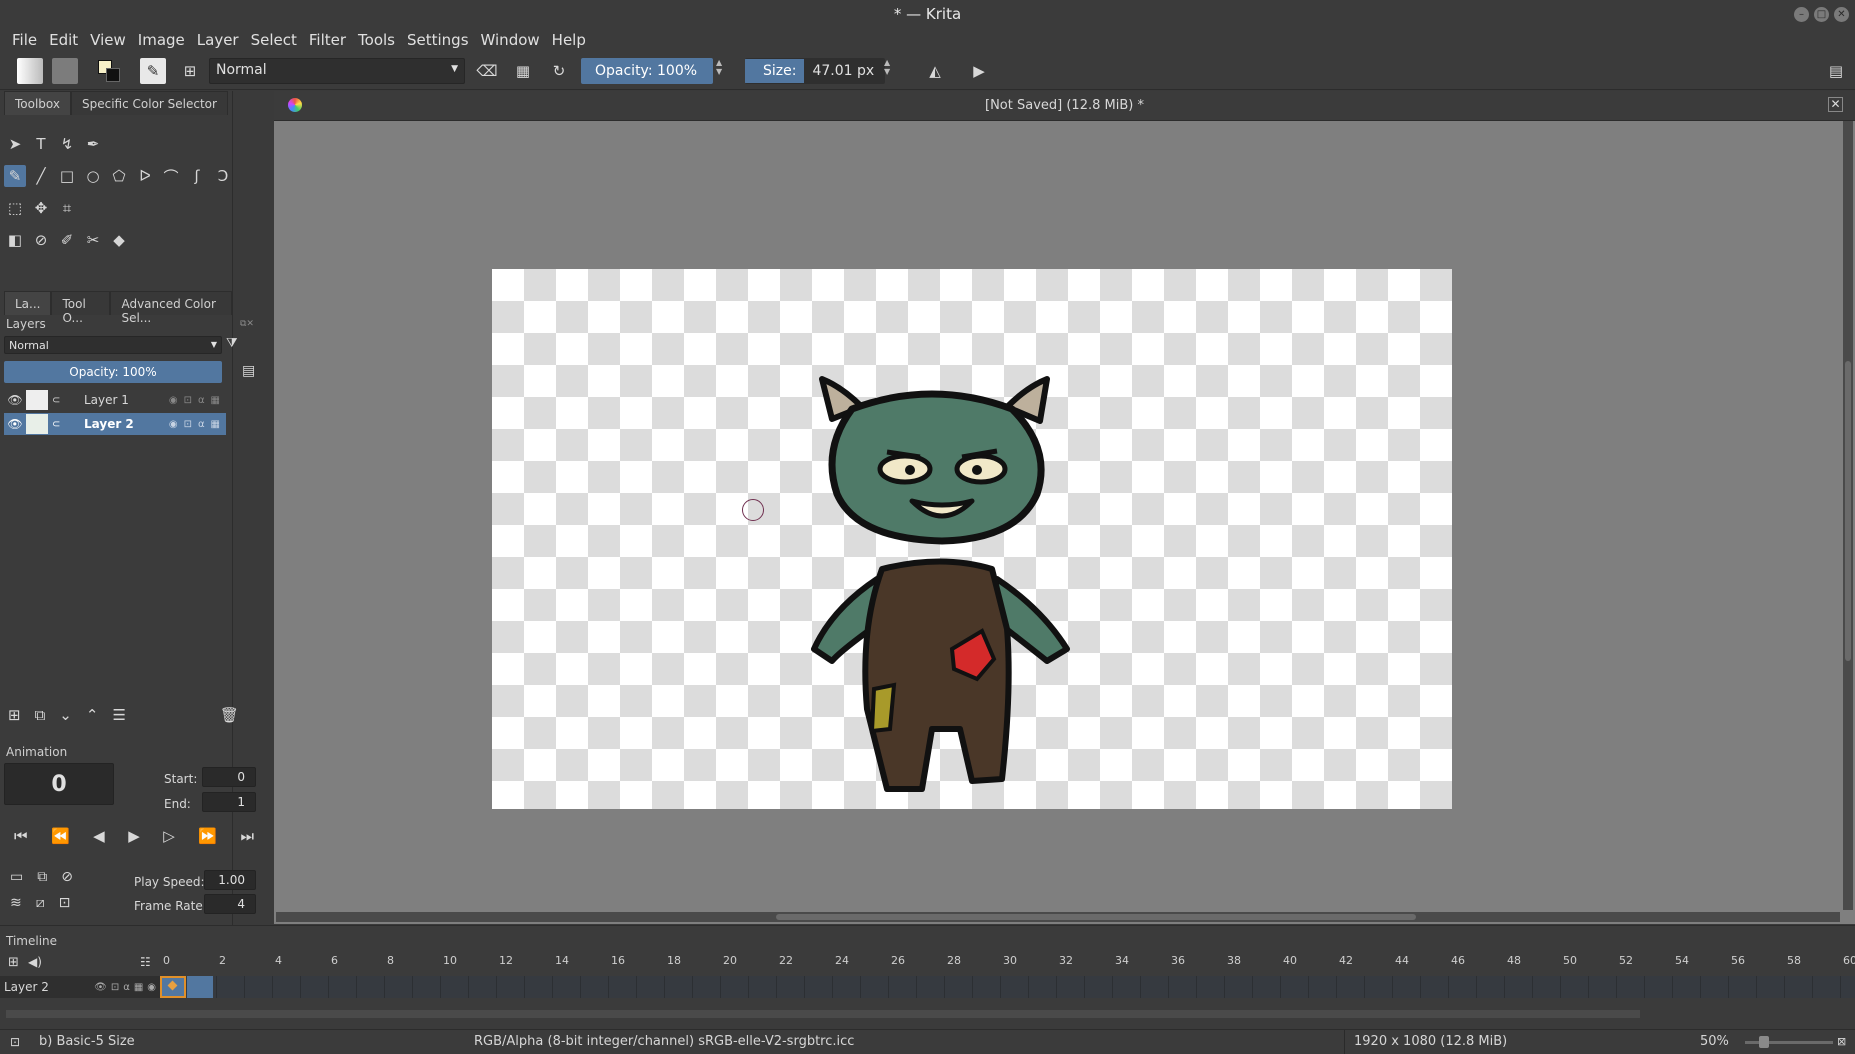 The height and width of the screenshot is (1054, 1855). What do you see at coordinates (113, 345) in the screenshot?
I see `layer-blend-mode-select: Normal ▼` at bounding box center [113, 345].